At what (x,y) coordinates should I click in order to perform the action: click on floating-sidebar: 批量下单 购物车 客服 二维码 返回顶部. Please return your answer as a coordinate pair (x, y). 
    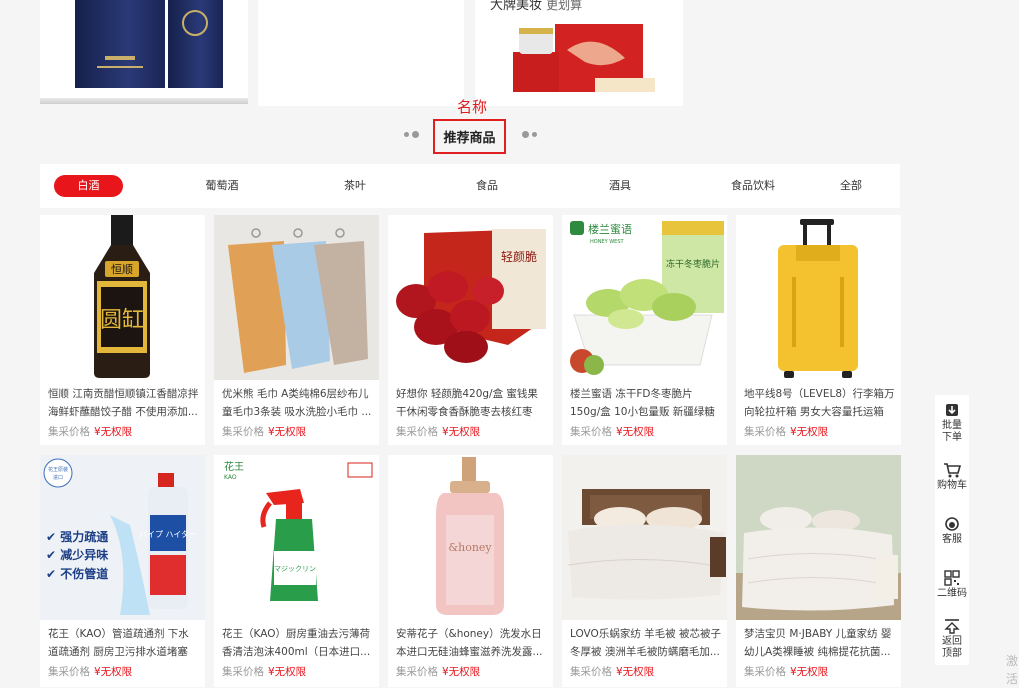
    Looking at the image, I should click on (952, 530).